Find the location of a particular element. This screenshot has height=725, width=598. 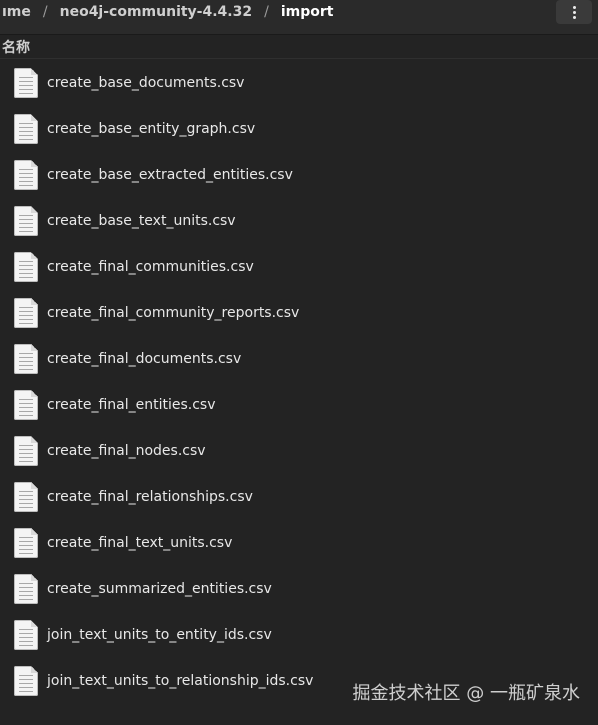

file-row: create_final_entities.csv is located at coordinates (299, 405).